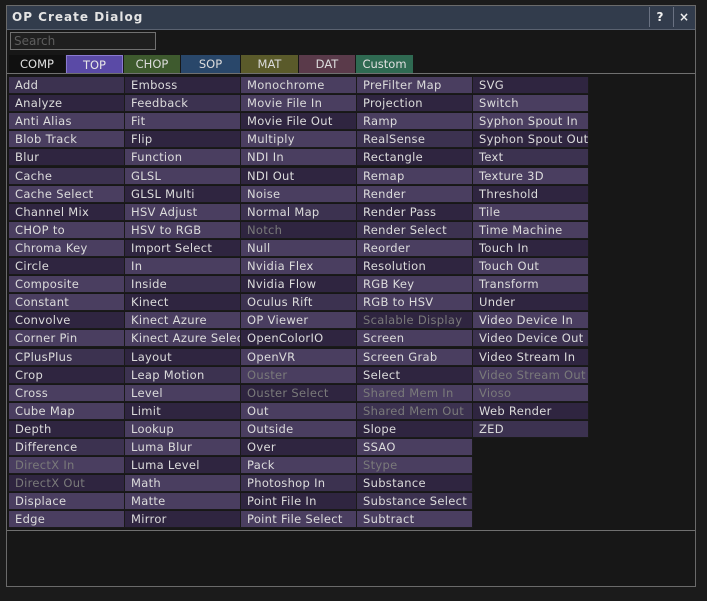 The width and height of the screenshot is (707, 601). Describe the element at coordinates (415, 266) in the screenshot. I see `op-item-resolution: Resolution` at that location.